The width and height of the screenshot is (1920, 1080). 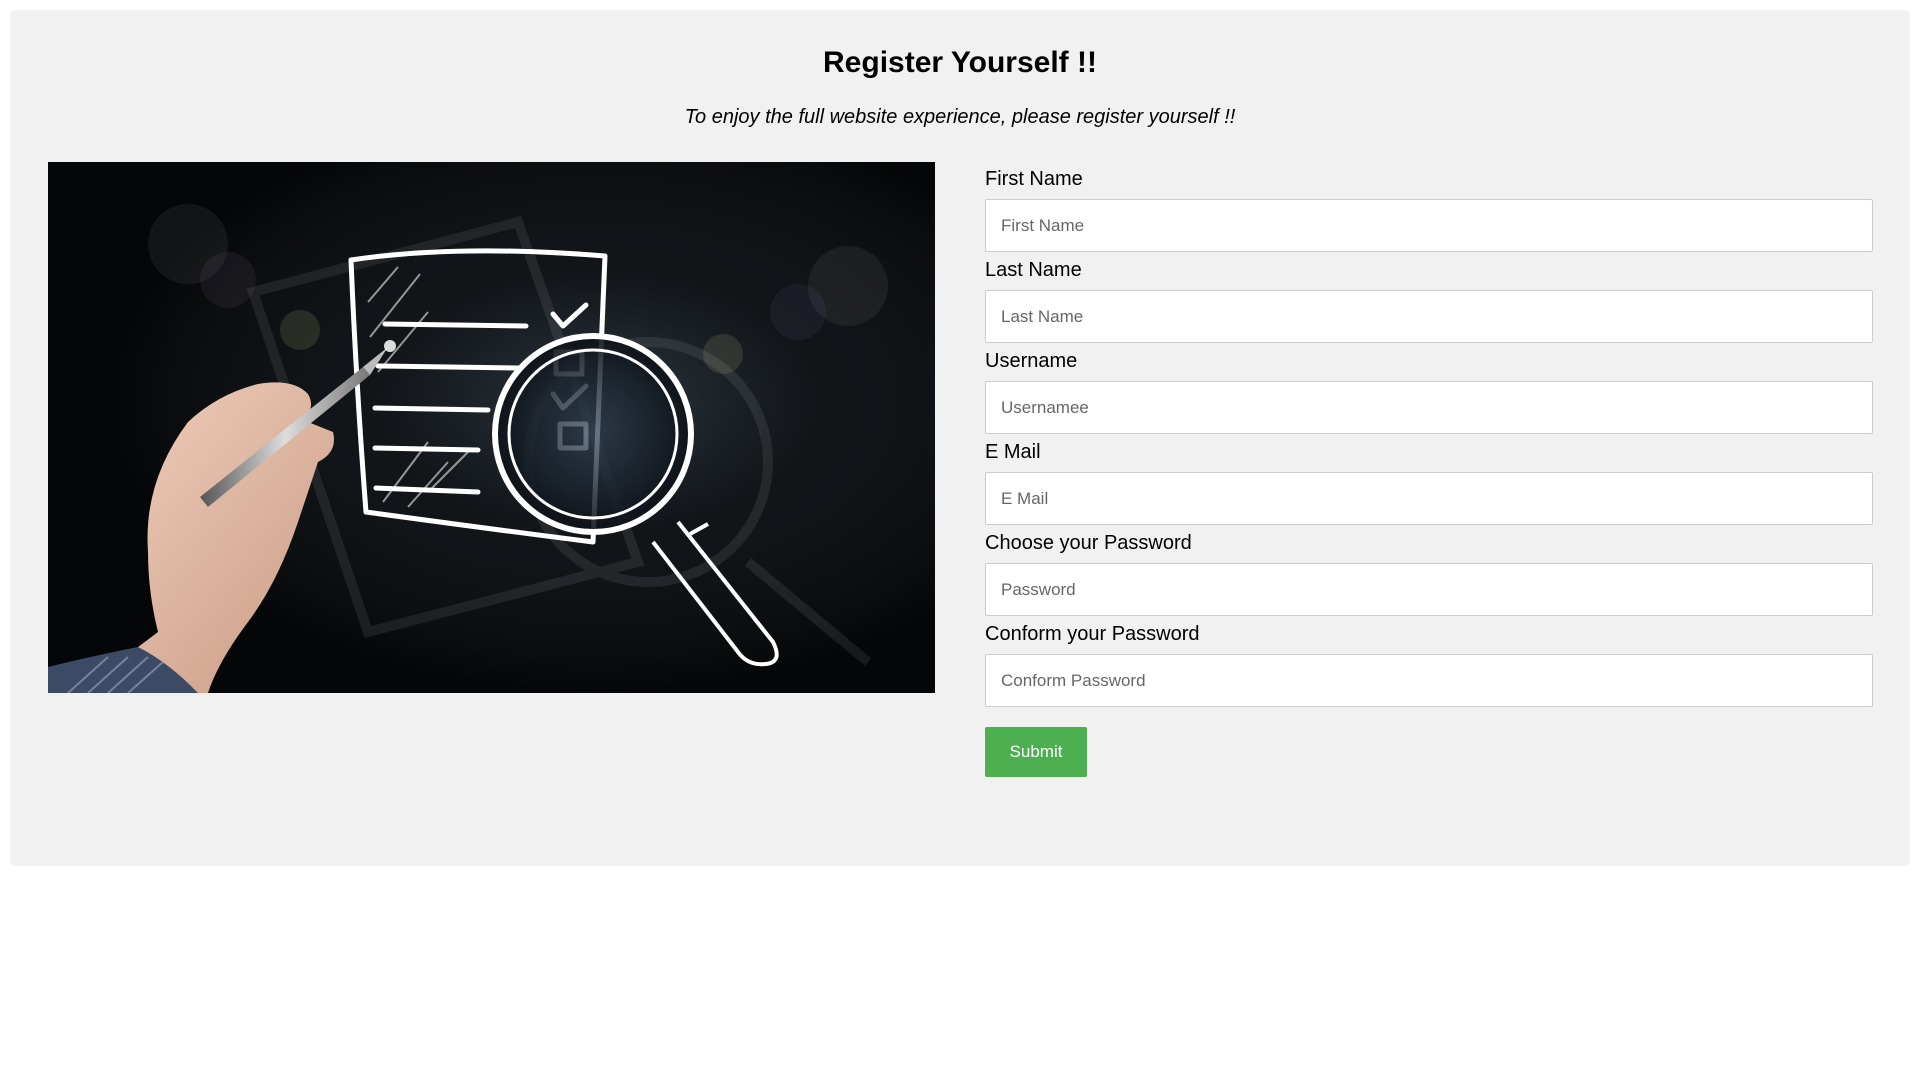 I want to click on page-title: Register Yourself !!, so click(x=960, y=62).